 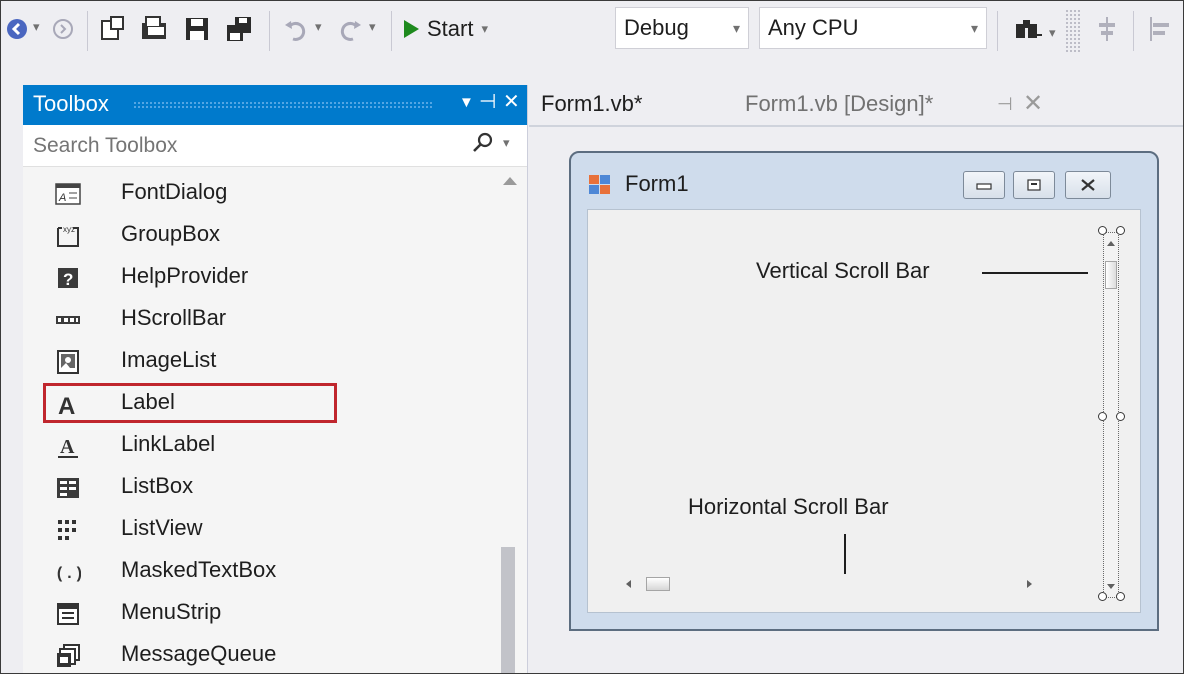 I want to click on close-tab-icon: ✕, so click(x=1033, y=105).